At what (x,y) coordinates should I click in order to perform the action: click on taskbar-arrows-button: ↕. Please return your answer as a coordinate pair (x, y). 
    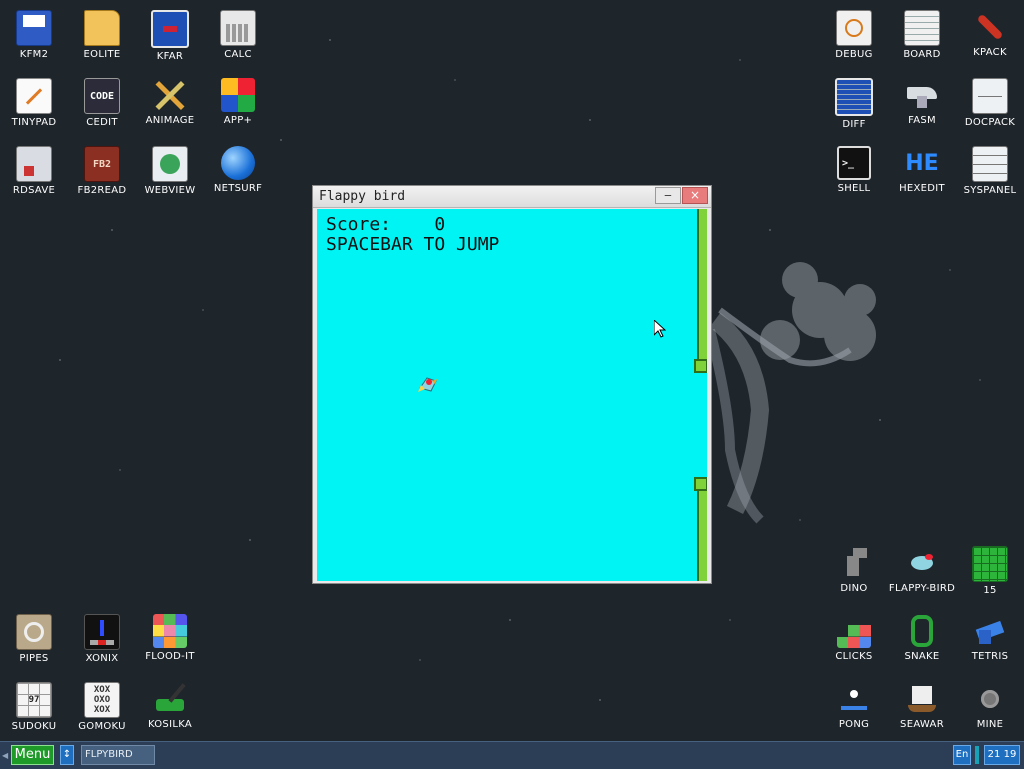
    Looking at the image, I should click on (67, 755).